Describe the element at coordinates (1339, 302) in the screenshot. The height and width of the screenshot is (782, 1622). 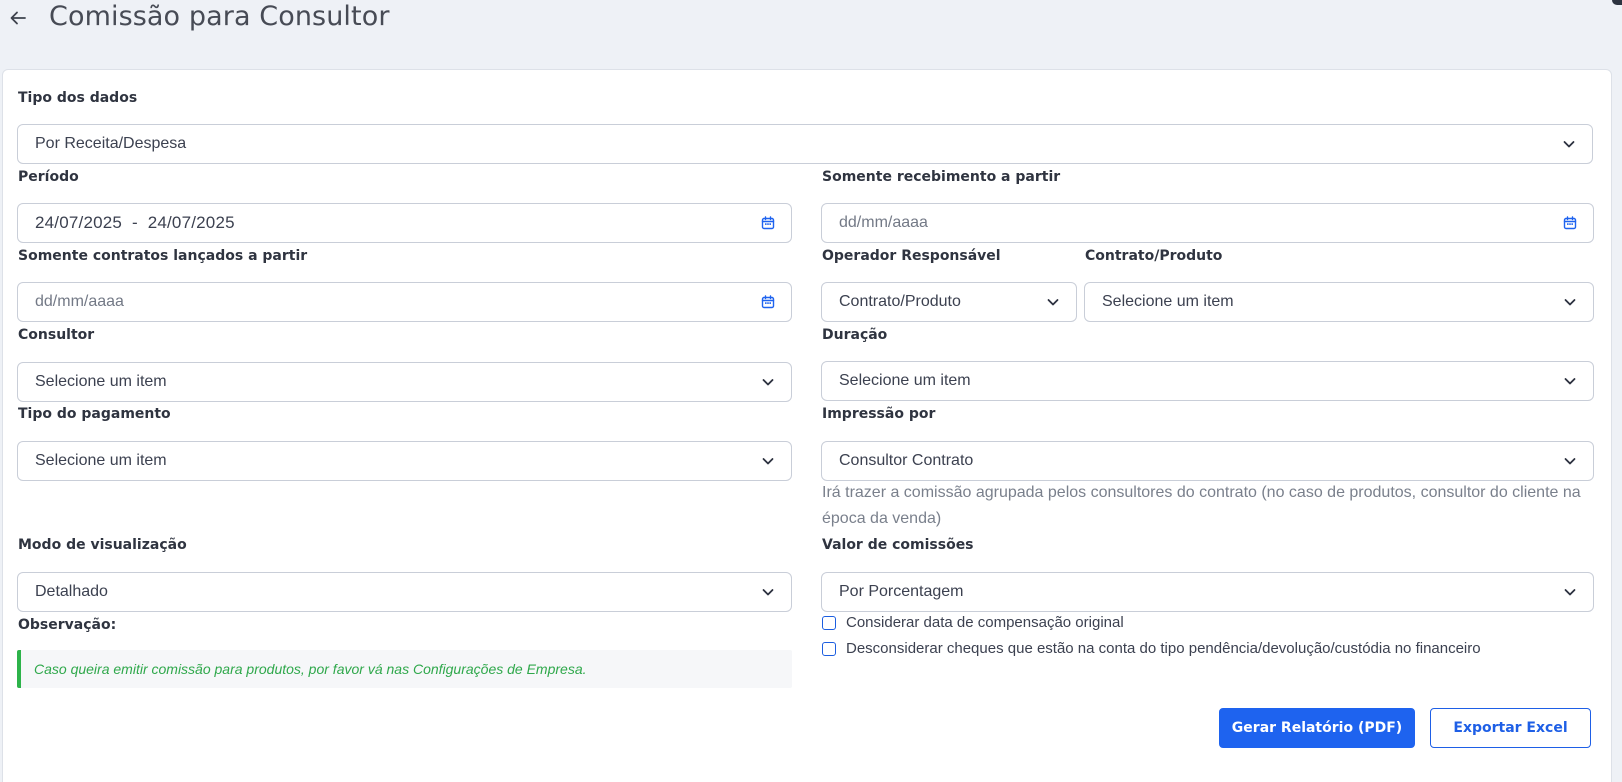
I see `contrato-produto-select: Selecione um item` at that location.